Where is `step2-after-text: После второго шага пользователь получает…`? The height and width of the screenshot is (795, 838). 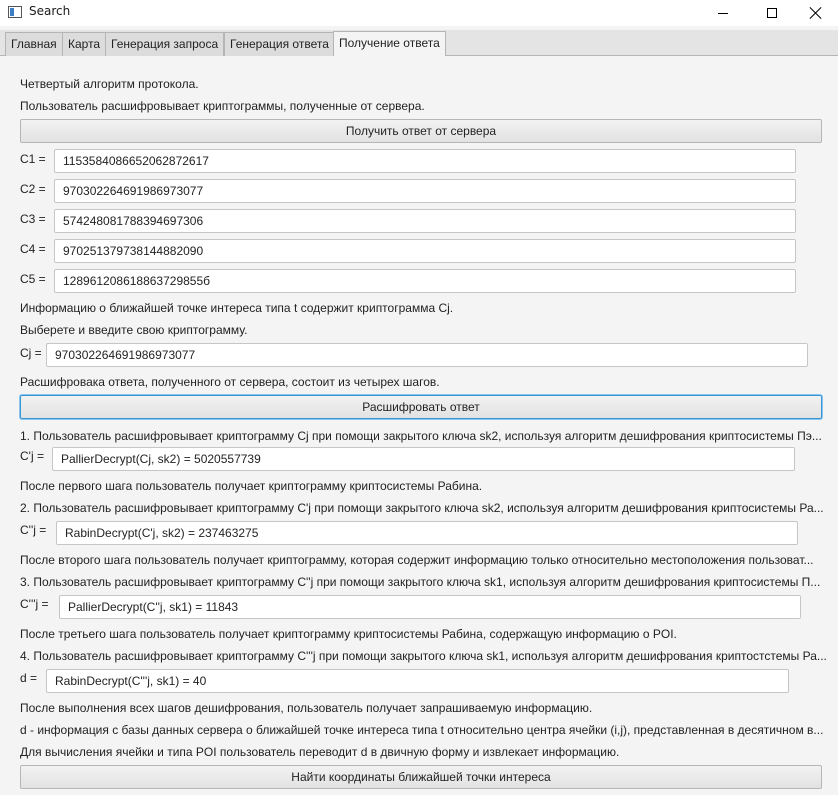 step2-after-text: После второго шага пользователь получает… is located at coordinates (417, 560).